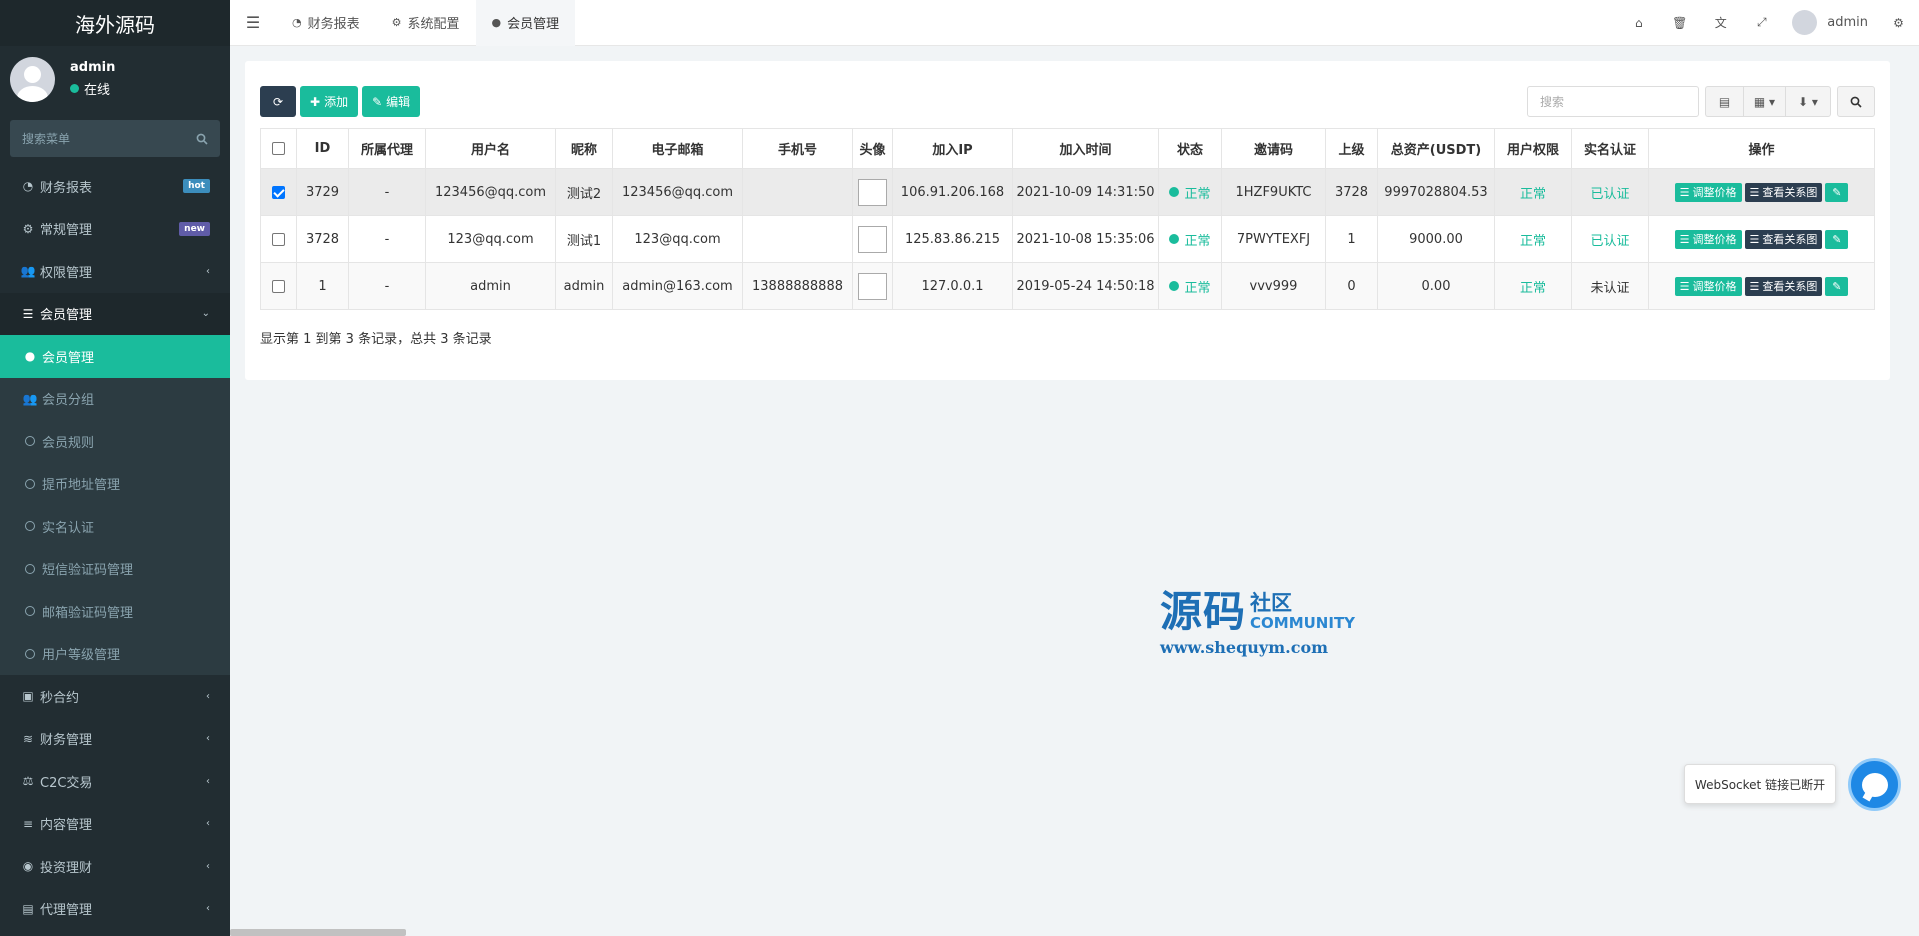  Describe the element at coordinates (115, 356) in the screenshot. I see `sidebar-item-member: ● 会员管理` at that location.